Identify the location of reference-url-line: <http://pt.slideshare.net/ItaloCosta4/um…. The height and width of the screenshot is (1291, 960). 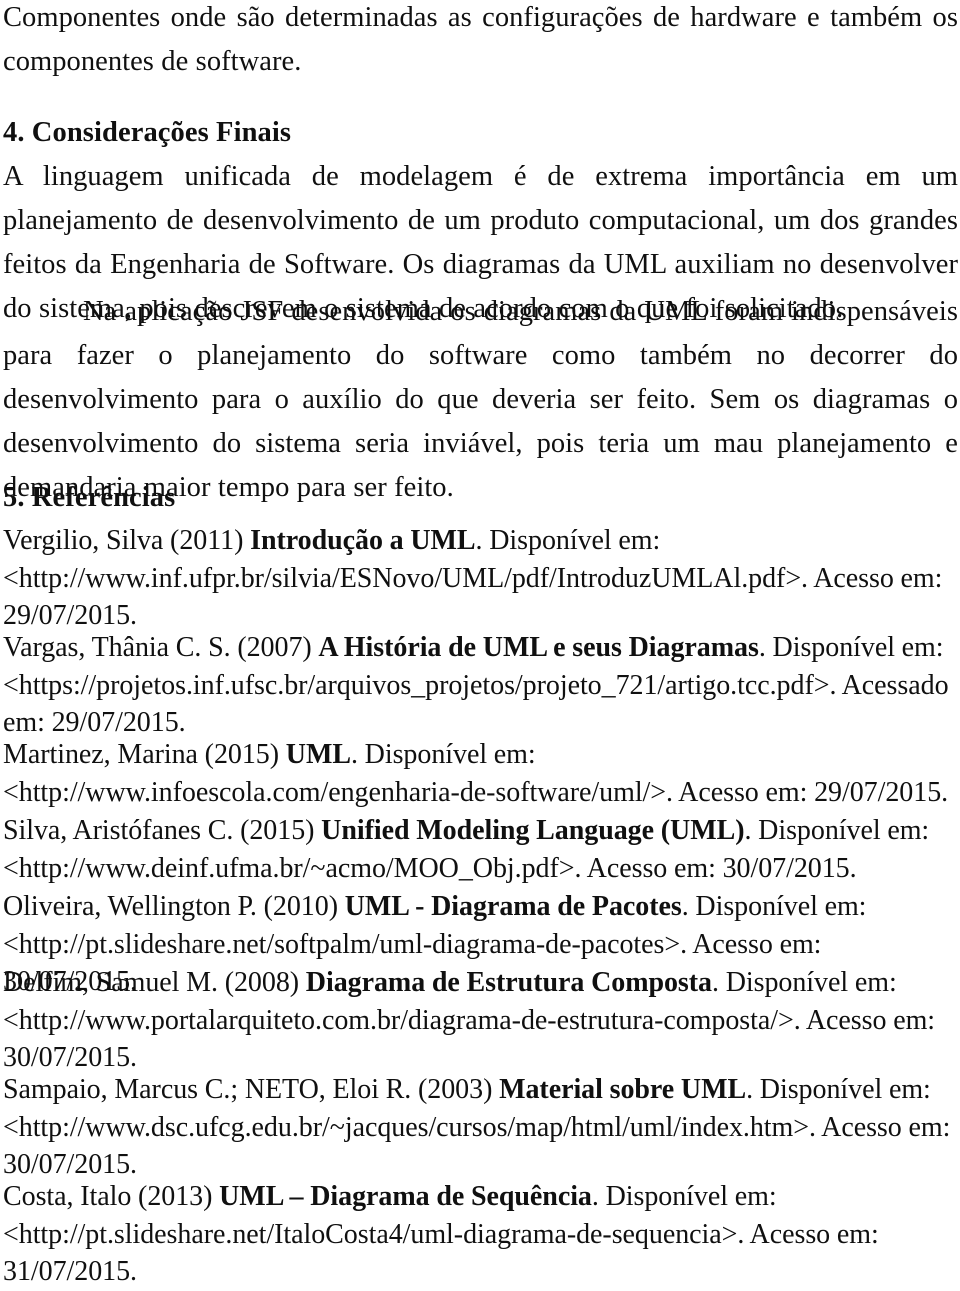
(441, 1234).